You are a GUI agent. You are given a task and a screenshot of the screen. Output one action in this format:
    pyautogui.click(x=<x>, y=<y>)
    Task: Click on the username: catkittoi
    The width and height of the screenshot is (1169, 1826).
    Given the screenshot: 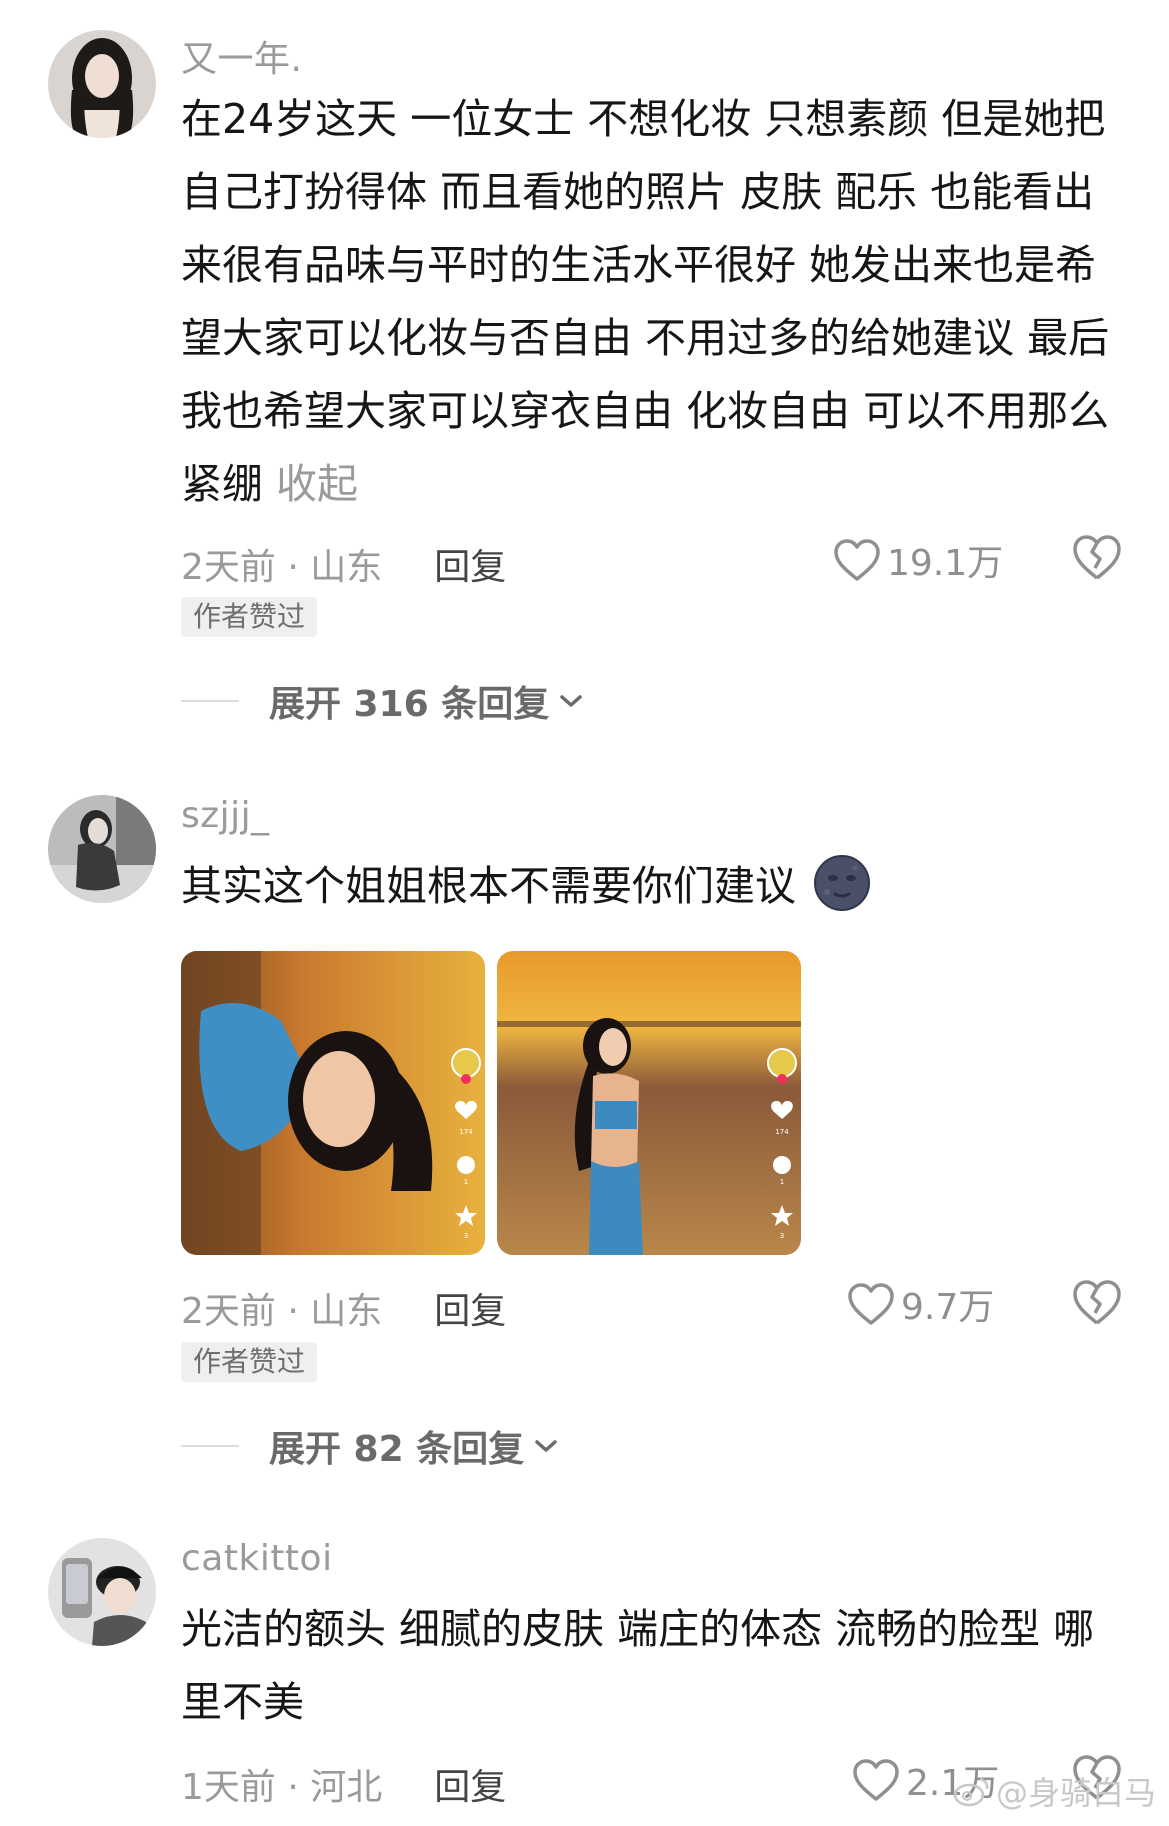 What is the action you would take?
    pyautogui.click(x=257, y=1558)
    